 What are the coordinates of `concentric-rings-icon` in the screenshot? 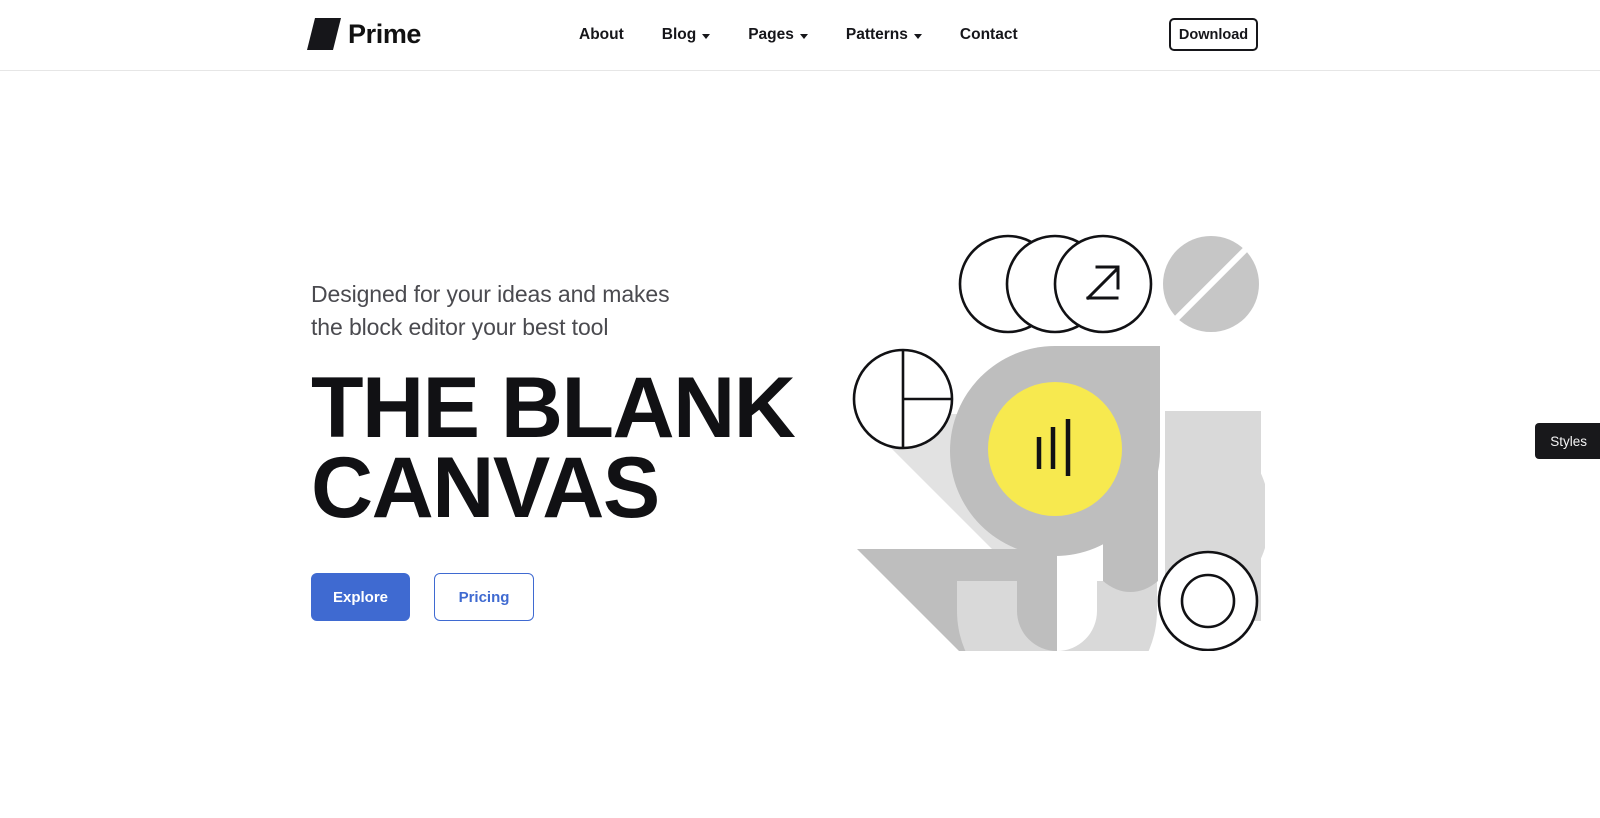 It's located at (1208, 600).